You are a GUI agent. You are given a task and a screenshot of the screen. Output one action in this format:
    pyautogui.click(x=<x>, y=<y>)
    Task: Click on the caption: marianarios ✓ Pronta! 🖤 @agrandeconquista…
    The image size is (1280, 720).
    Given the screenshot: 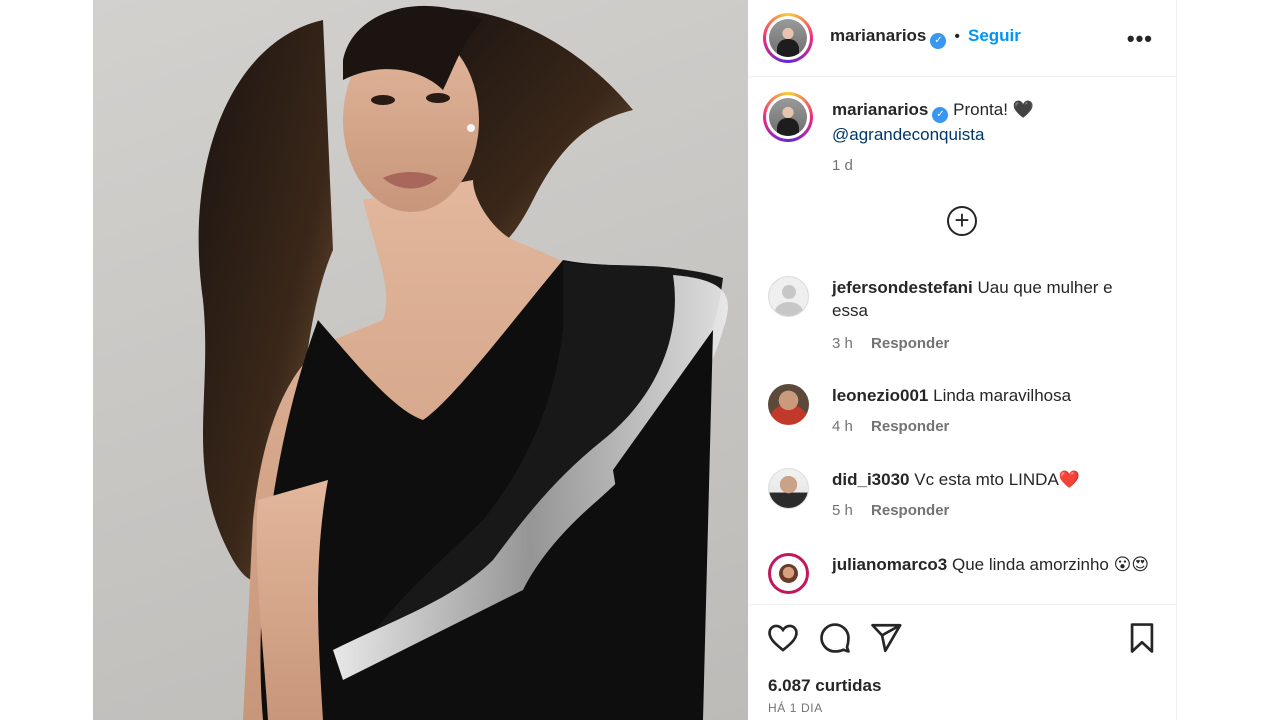 What is the action you would take?
    pyautogui.click(x=992, y=137)
    